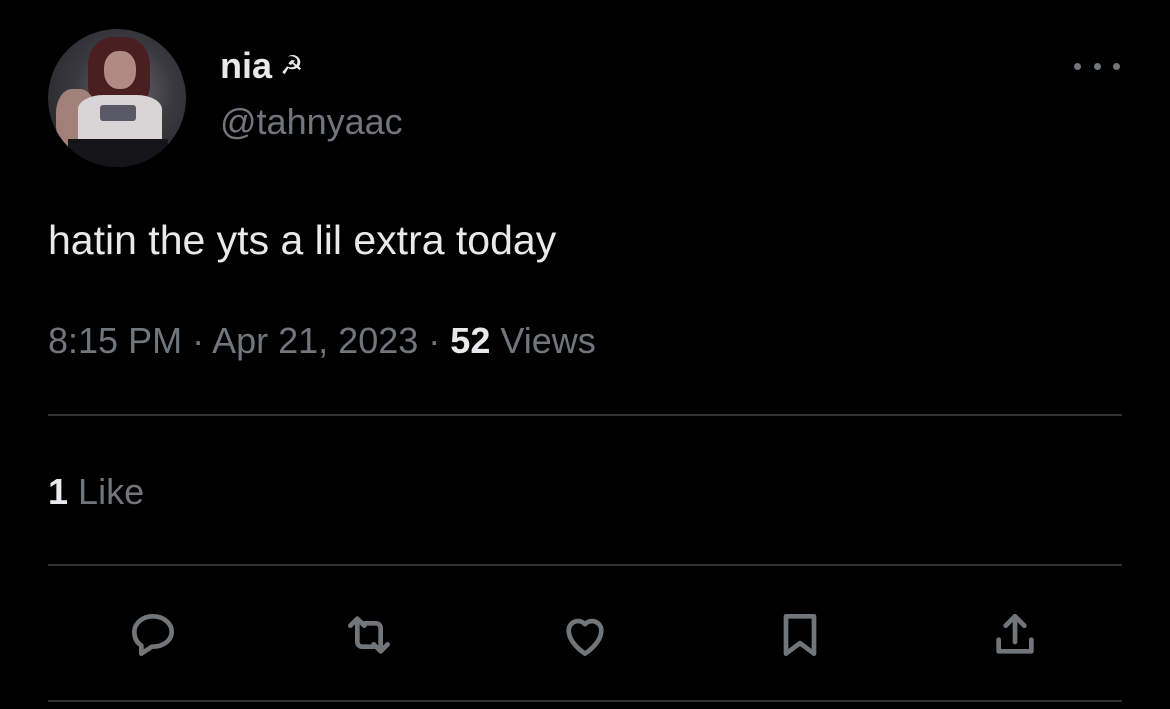 Image resolution: width=1170 pixels, height=709 pixels. I want to click on avatar, so click(117, 98).